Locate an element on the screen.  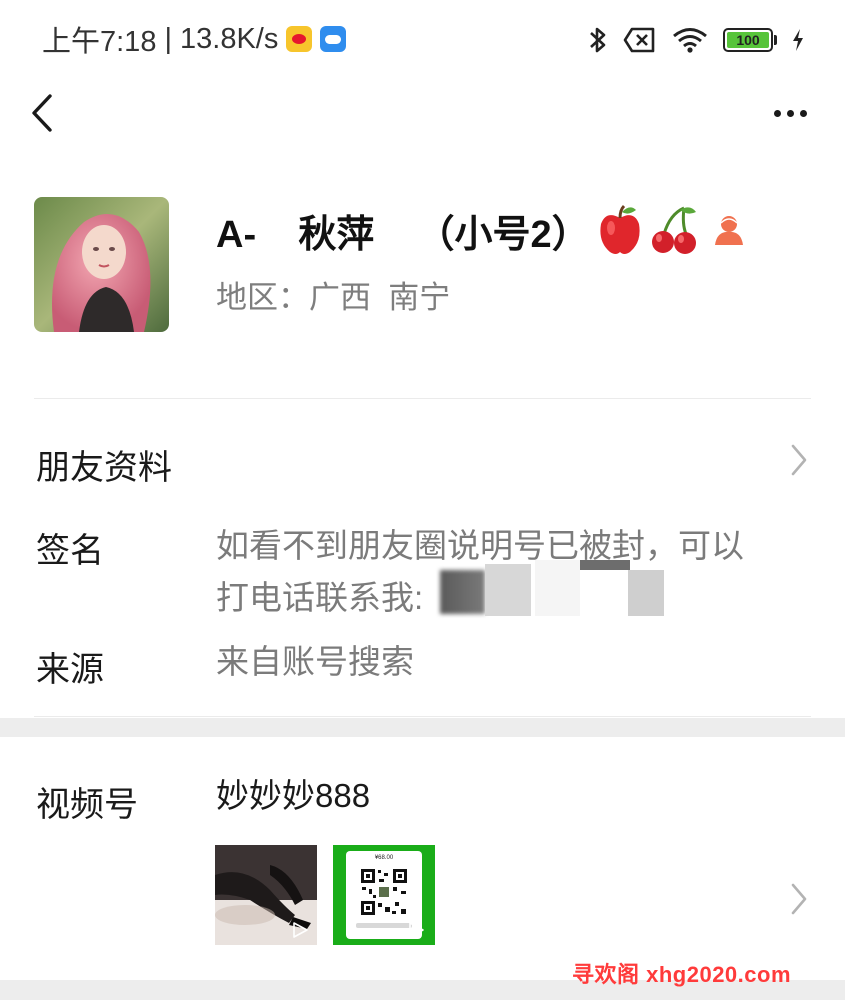
cloud-icon is located at coordinates (333, 39).